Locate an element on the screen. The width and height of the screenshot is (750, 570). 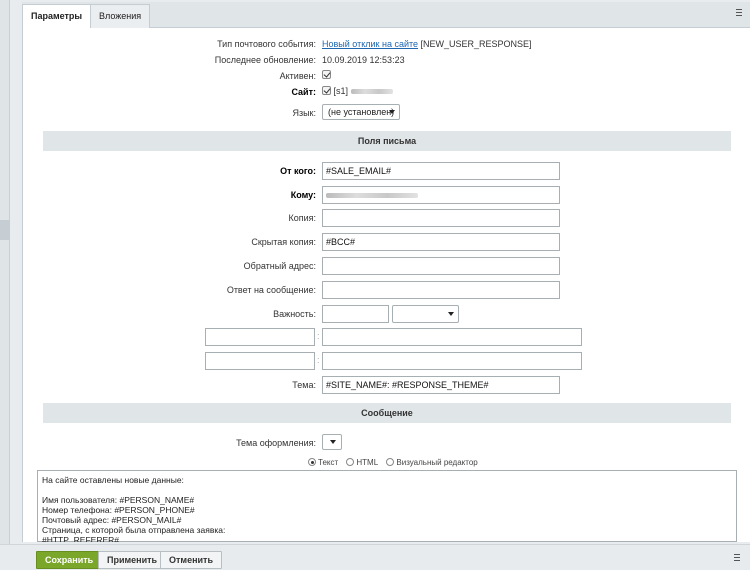
cc-input is located at coordinates (441, 218).